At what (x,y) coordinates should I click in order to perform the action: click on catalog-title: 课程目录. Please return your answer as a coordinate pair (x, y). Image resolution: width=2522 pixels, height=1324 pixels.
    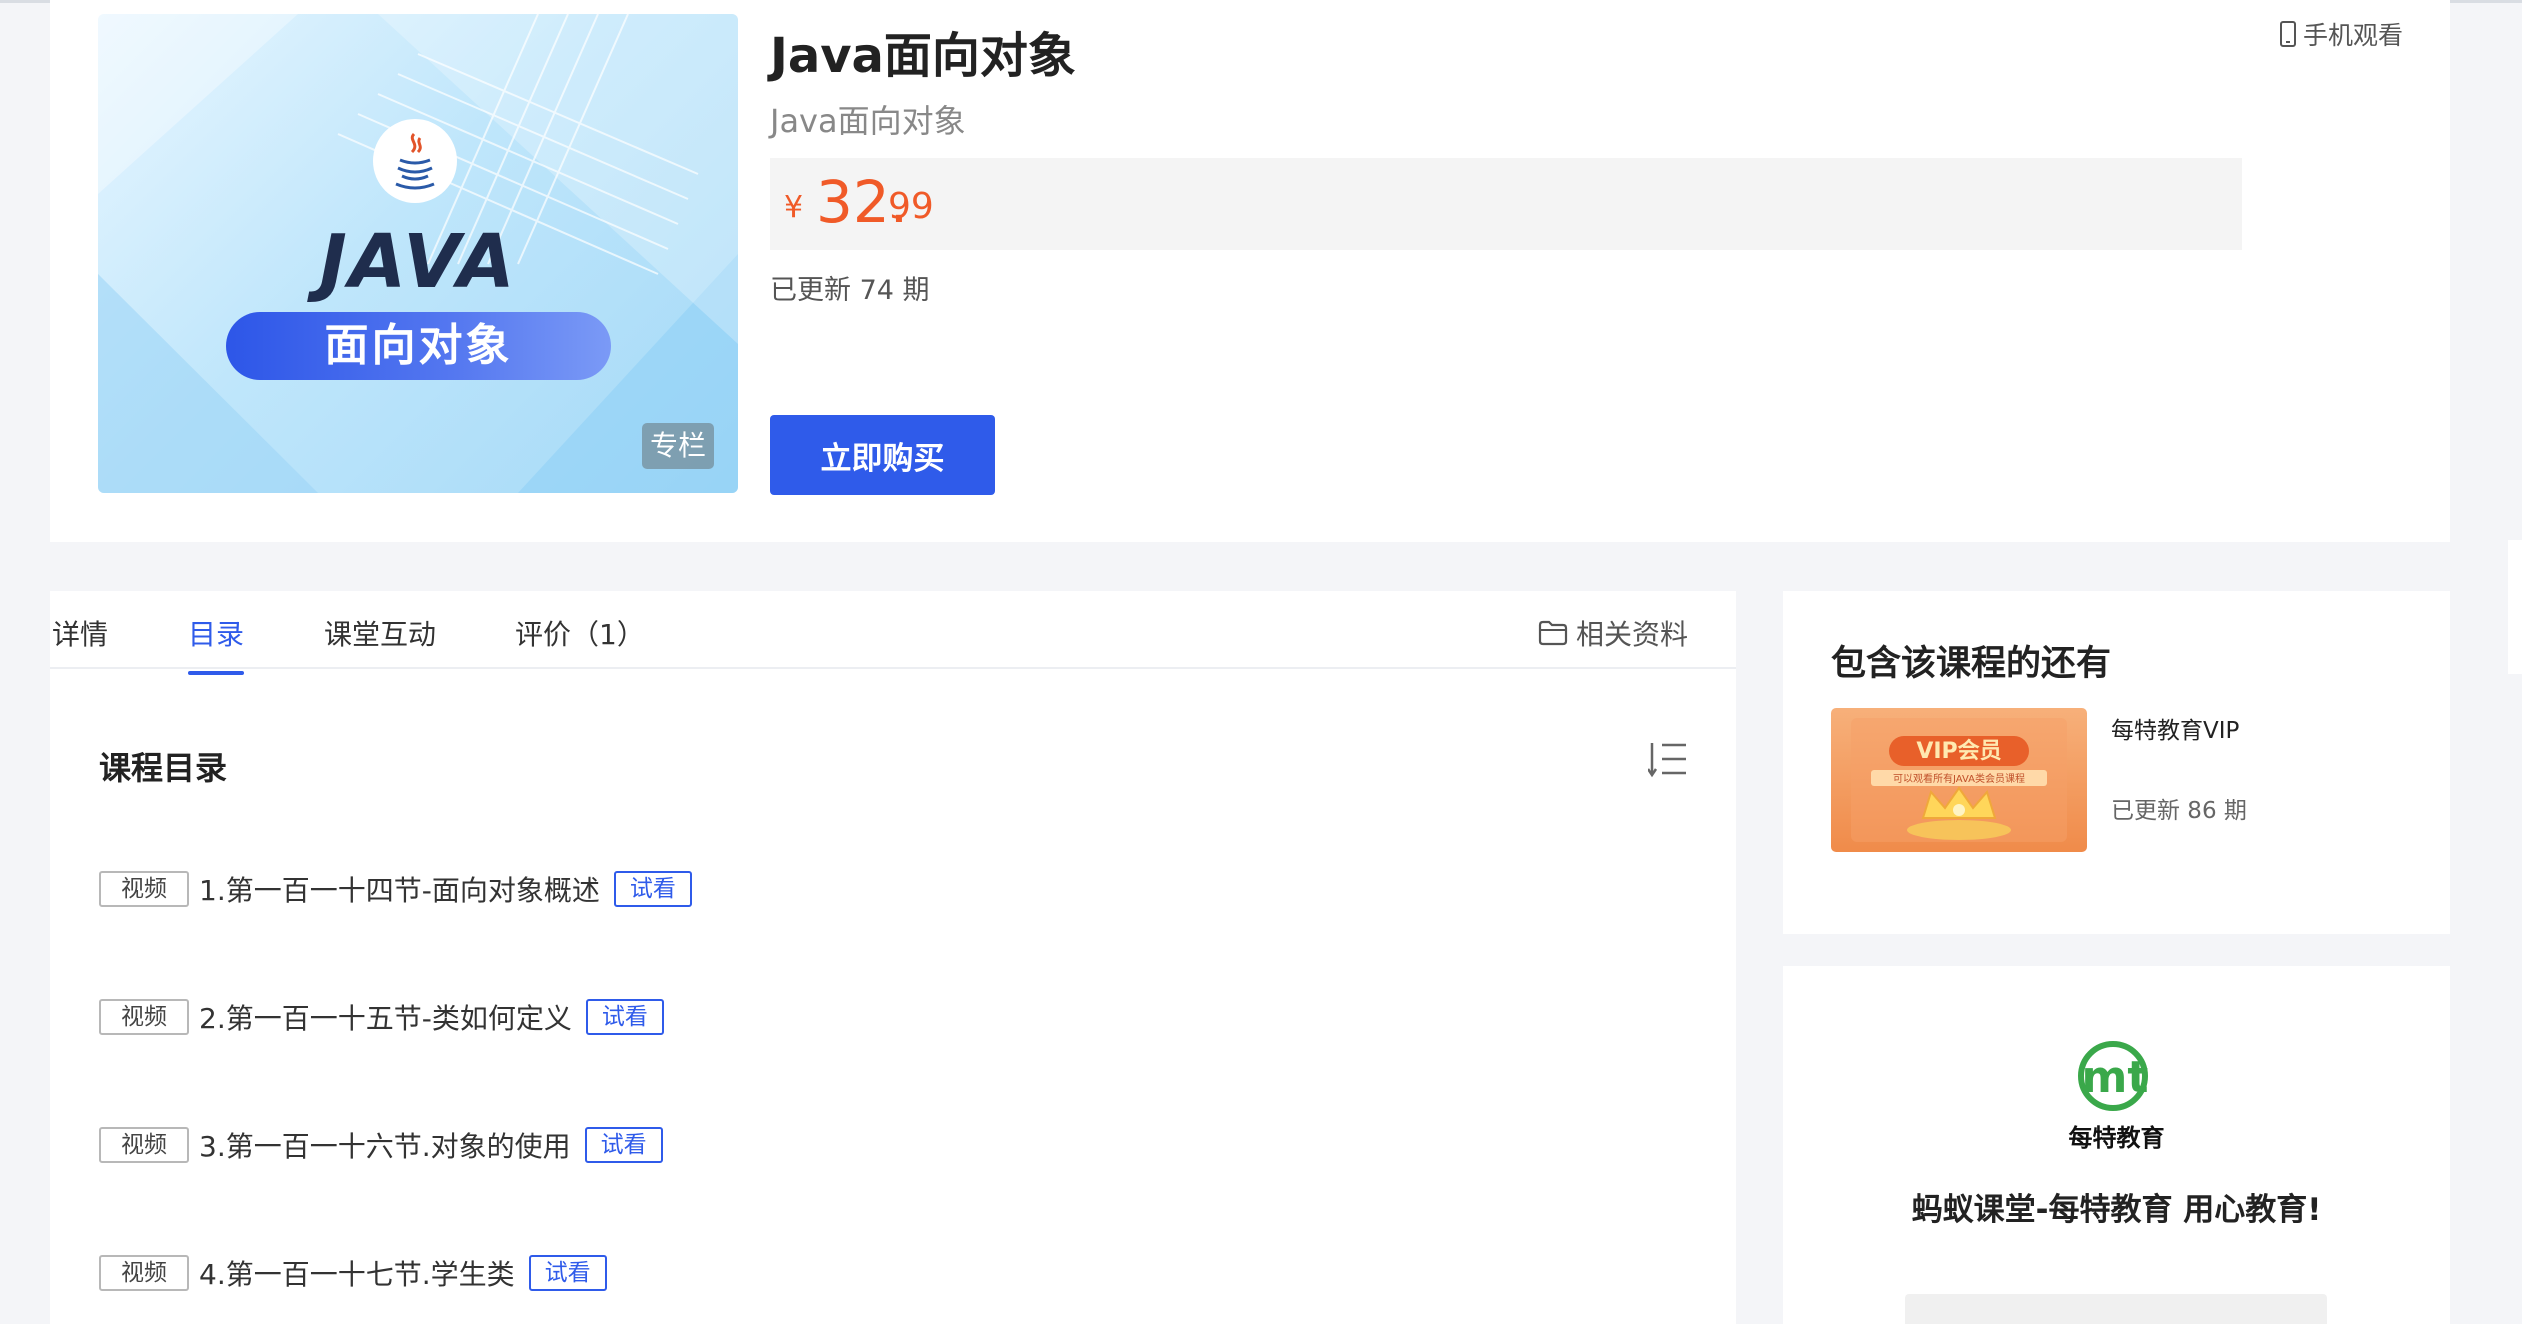
    Looking at the image, I should click on (163, 768).